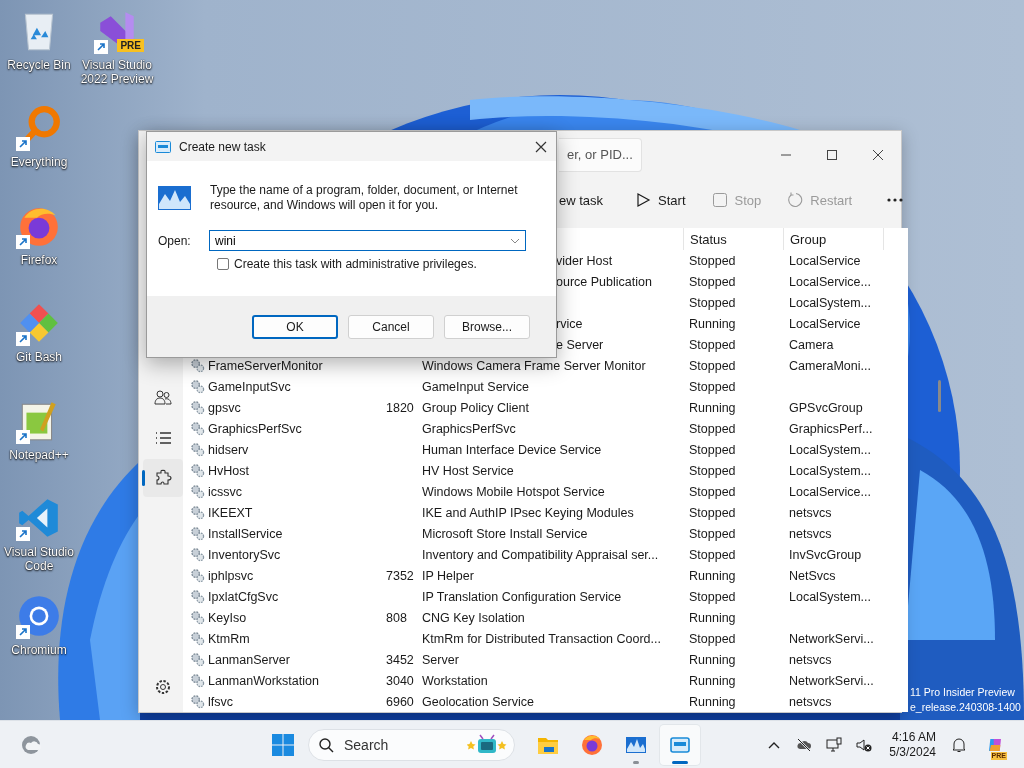  I want to click on monitor-icon, so click(834, 744).